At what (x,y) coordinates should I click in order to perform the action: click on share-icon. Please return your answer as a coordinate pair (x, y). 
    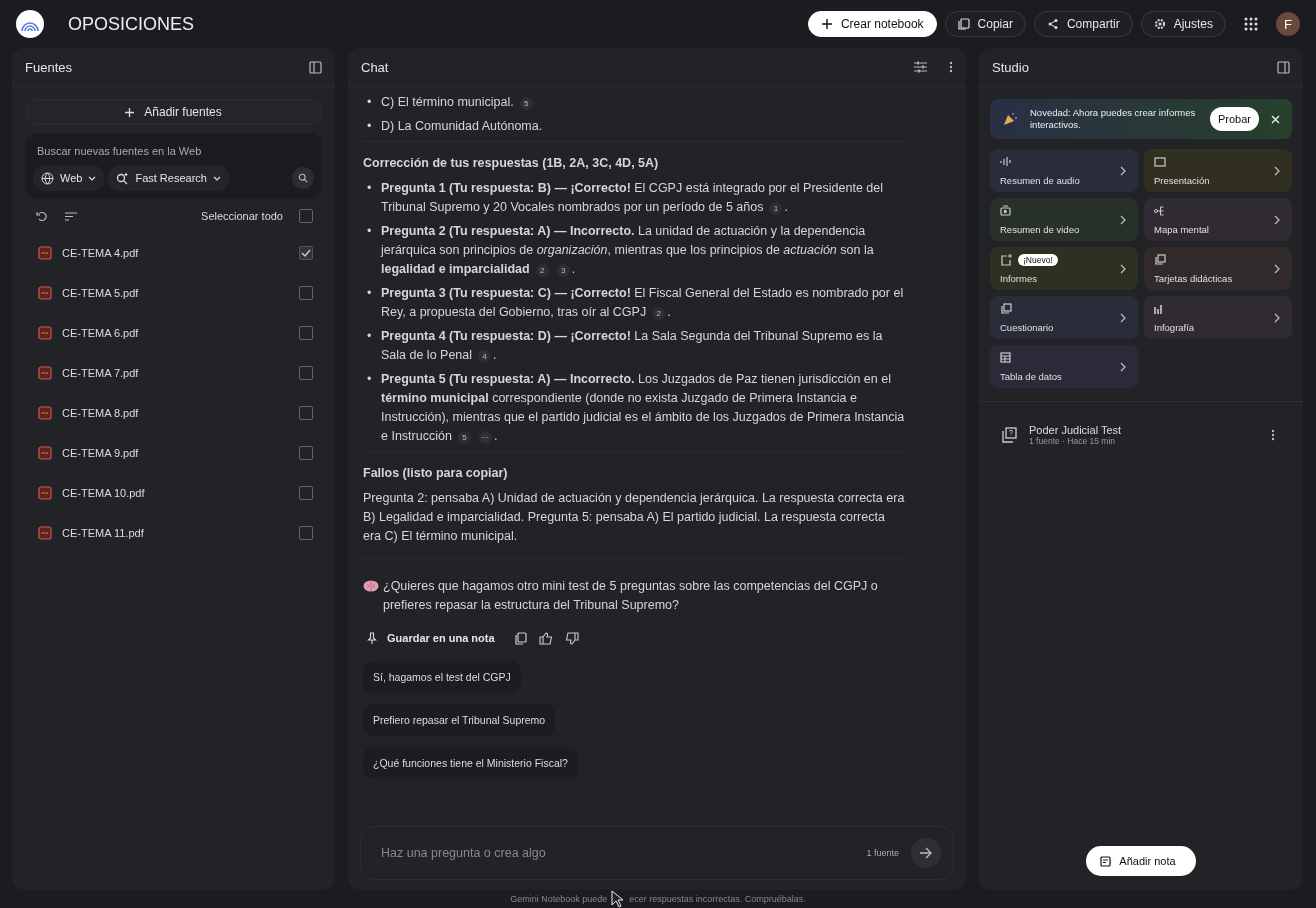
    Looking at the image, I should click on (1052, 24).